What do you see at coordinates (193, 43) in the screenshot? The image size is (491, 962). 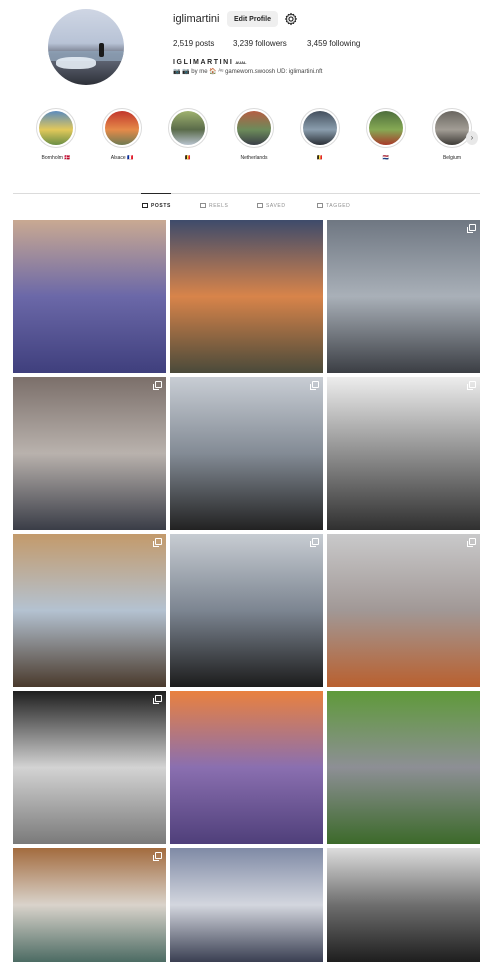 I see `posts-count: 2,519 posts` at bounding box center [193, 43].